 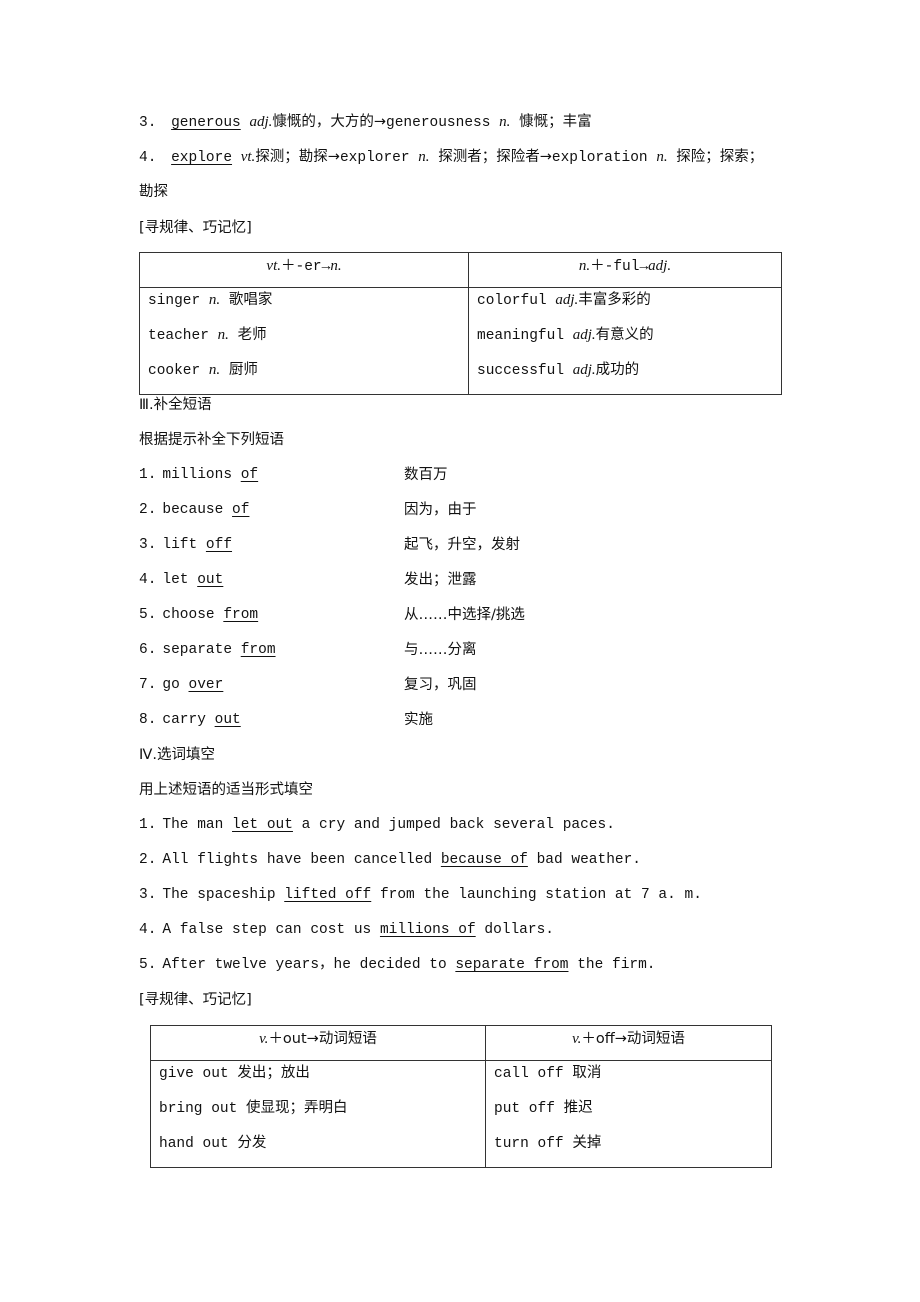 I want to click on part-of-speech: adj., so click(x=261, y=122).